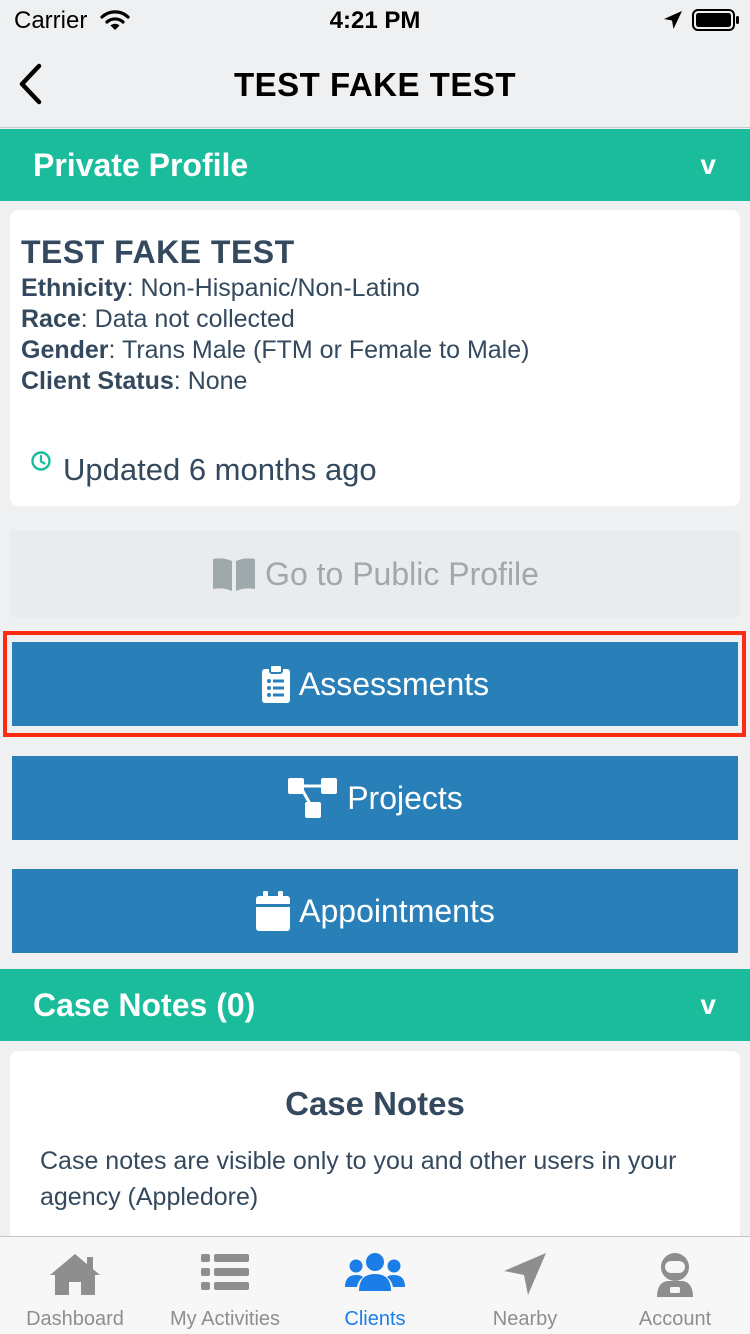 The height and width of the screenshot is (1334, 750). Describe the element at coordinates (675, 1275) in the screenshot. I see `astronaut-icon` at that location.